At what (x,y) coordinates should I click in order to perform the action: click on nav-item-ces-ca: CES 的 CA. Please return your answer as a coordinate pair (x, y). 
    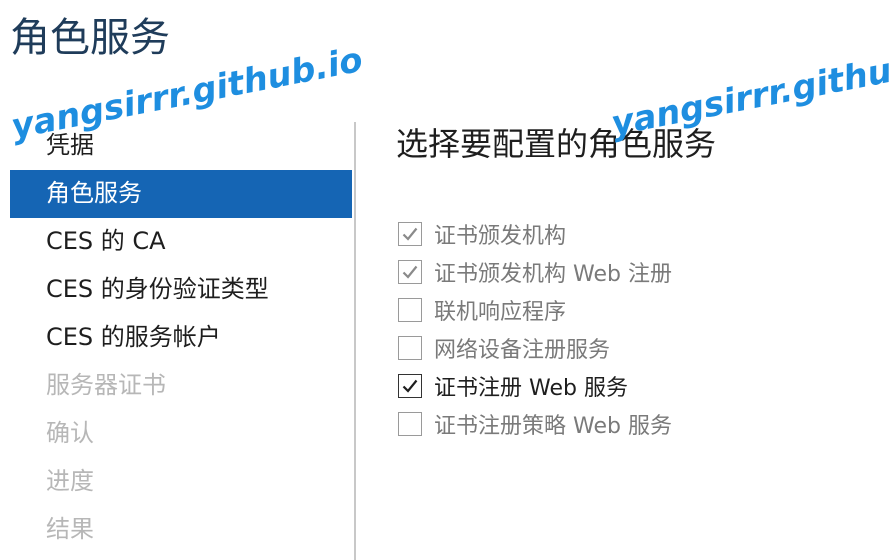
    Looking at the image, I should click on (181, 242).